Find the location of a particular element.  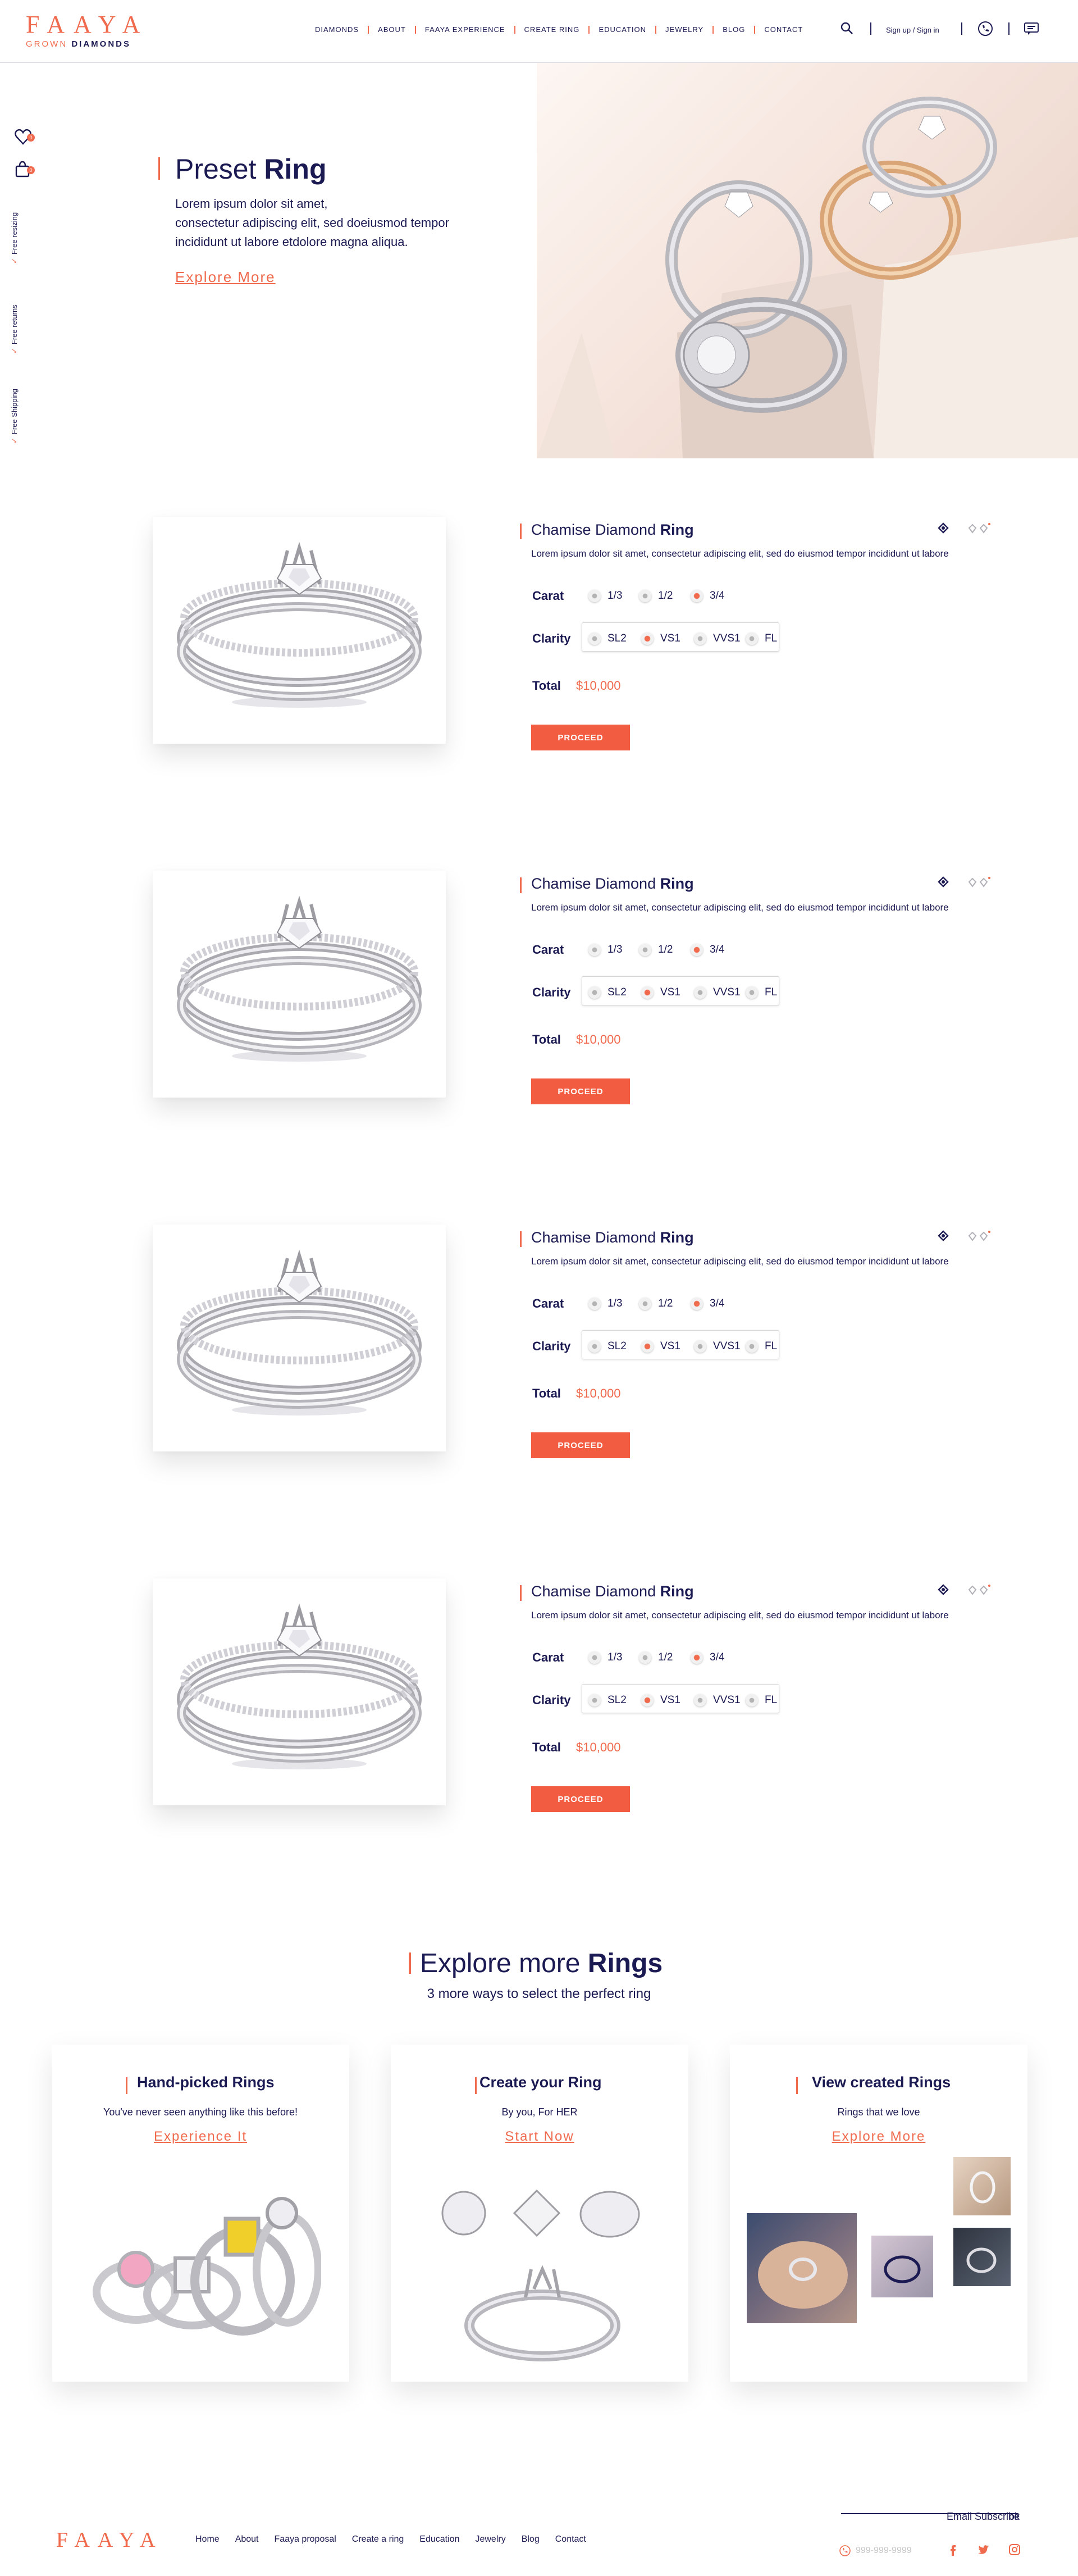

nav-diamonds: DIAMONDS is located at coordinates (337, 30).